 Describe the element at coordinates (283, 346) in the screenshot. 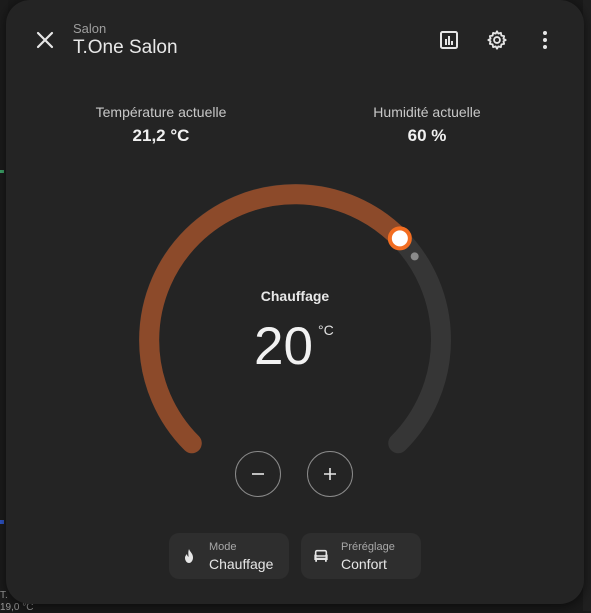

I see `target-temperature: 20` at that location.